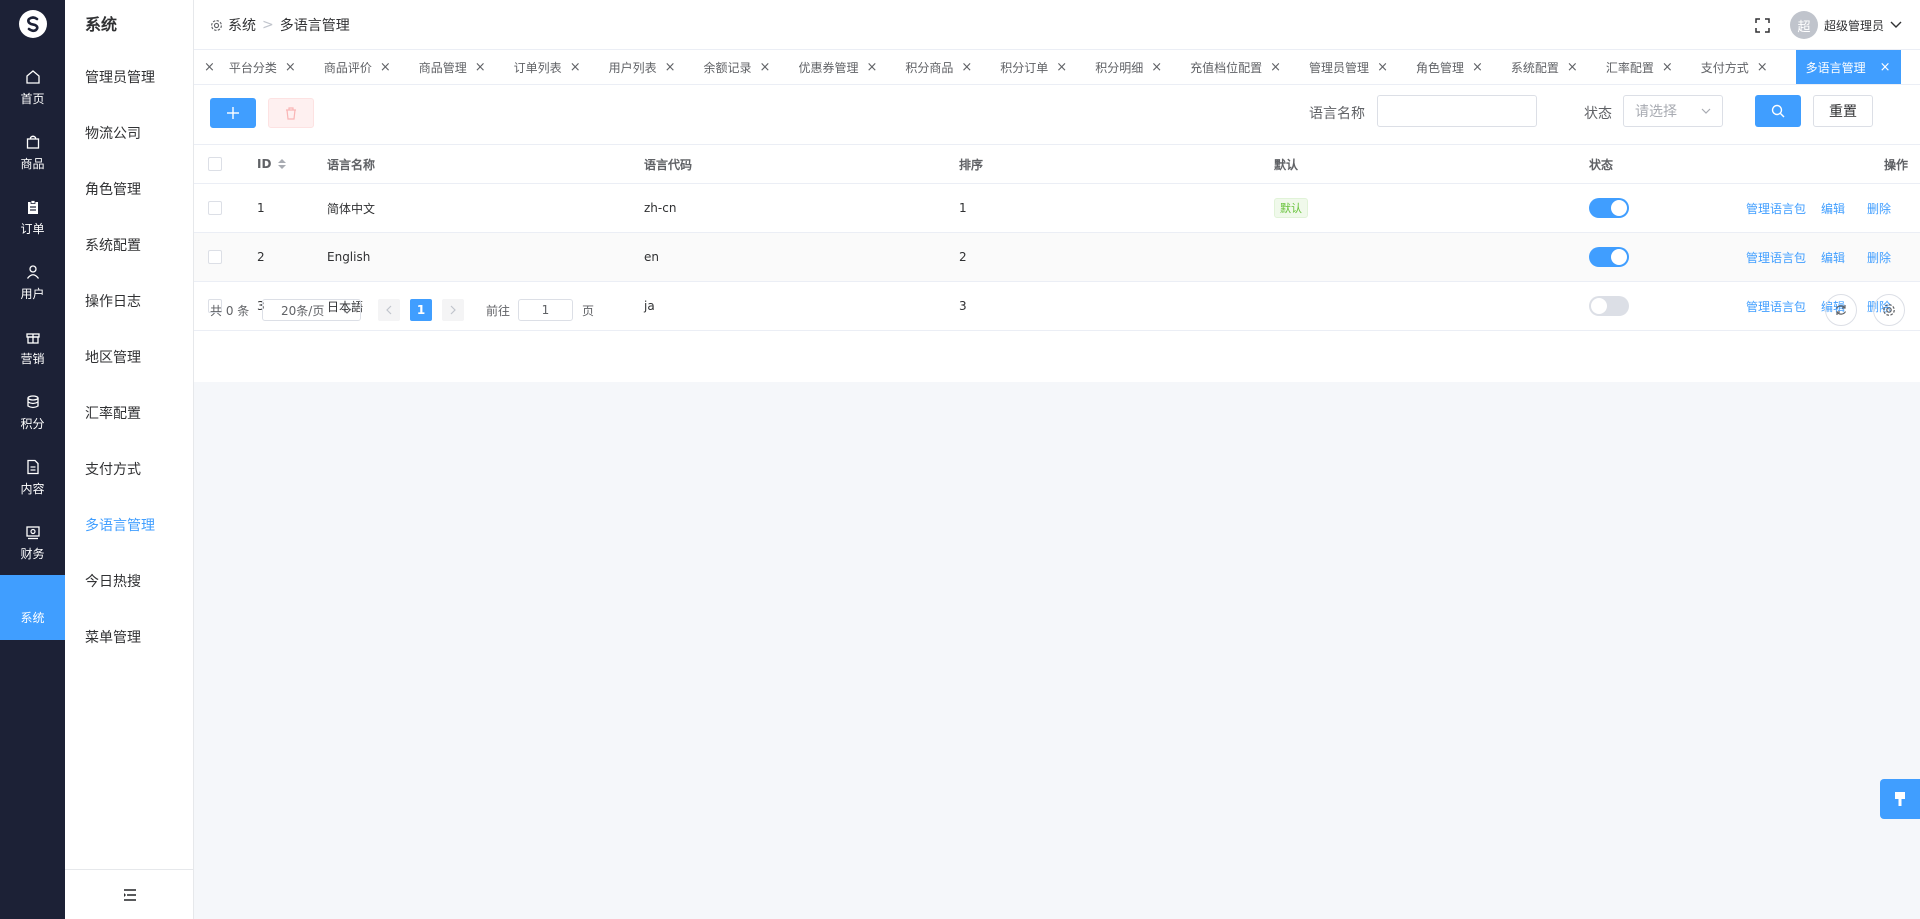  What do you see at coordinates (1762, 25) in the screenshot?
I see `fullscreen-icon` at bounding box center [1762, 25].